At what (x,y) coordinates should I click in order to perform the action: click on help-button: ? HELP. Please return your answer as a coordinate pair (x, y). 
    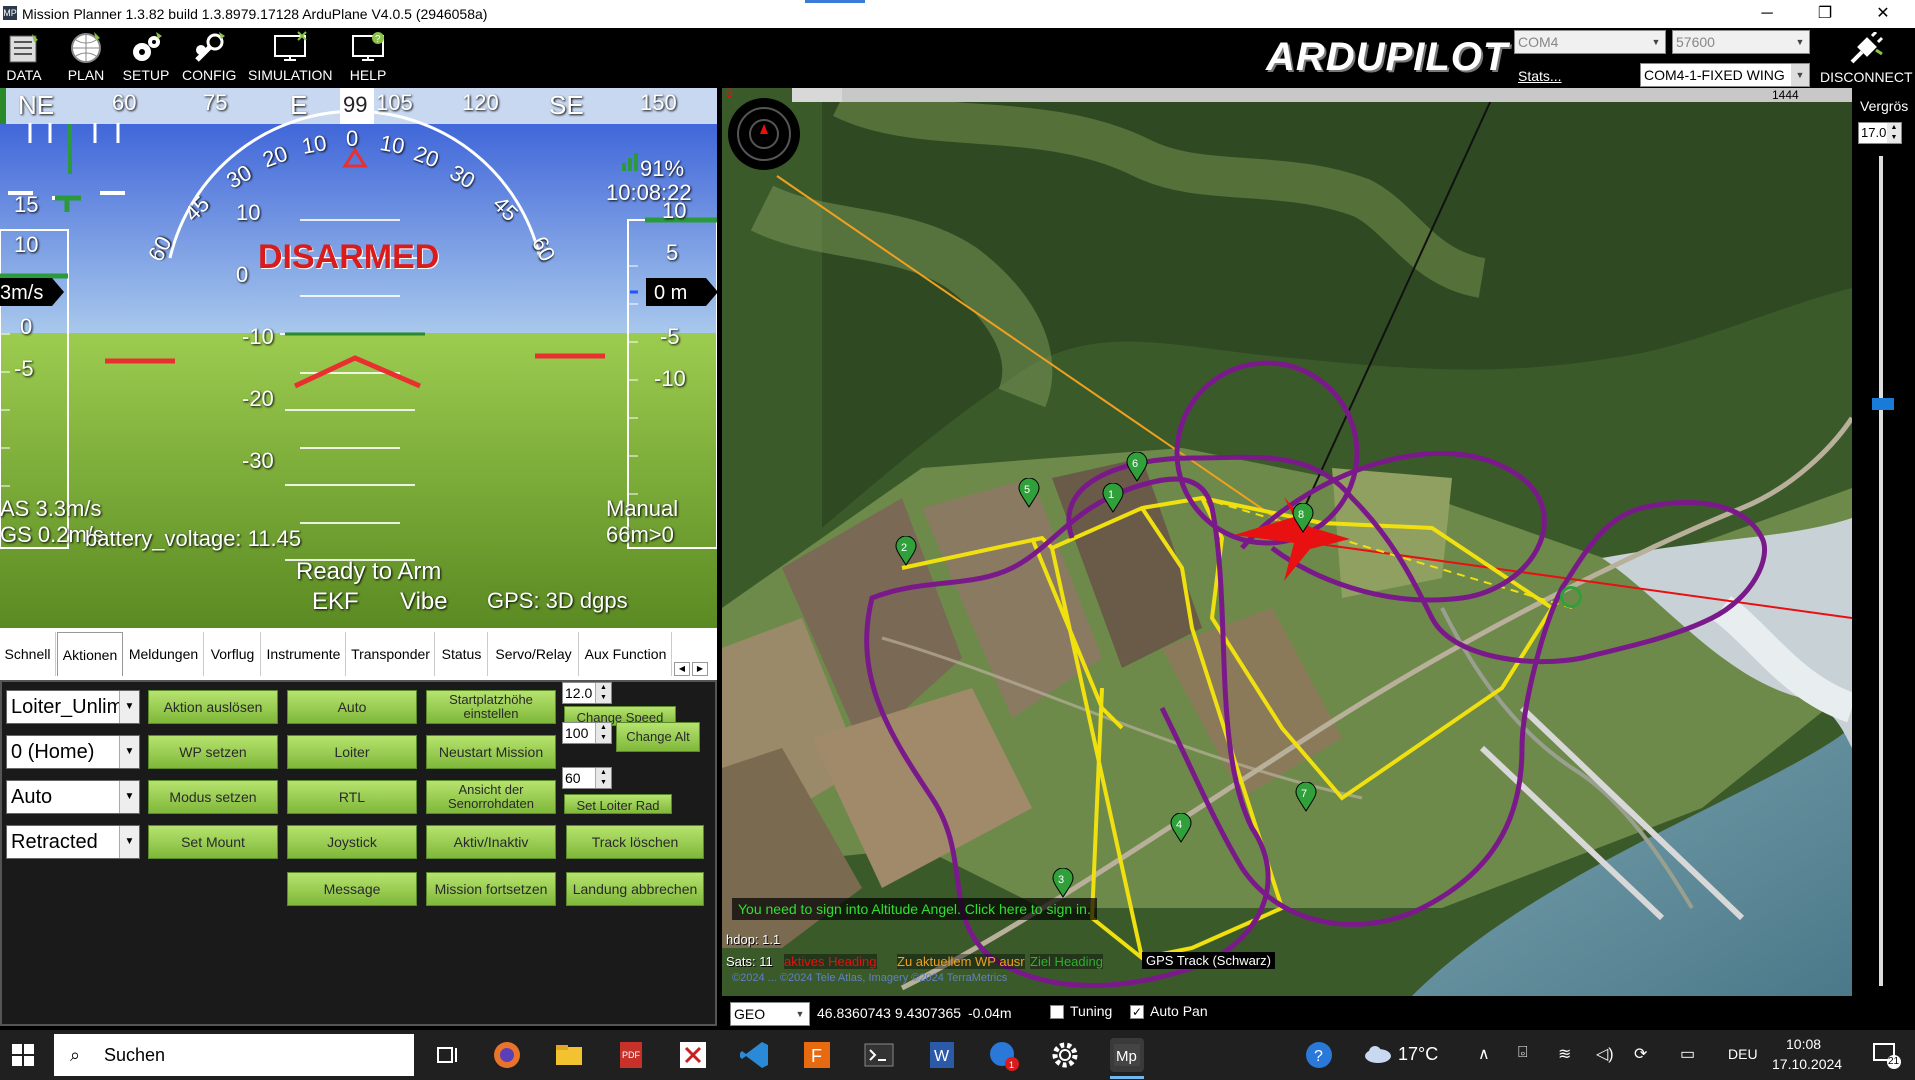
    Looking at the image, I should click on (368, 58).